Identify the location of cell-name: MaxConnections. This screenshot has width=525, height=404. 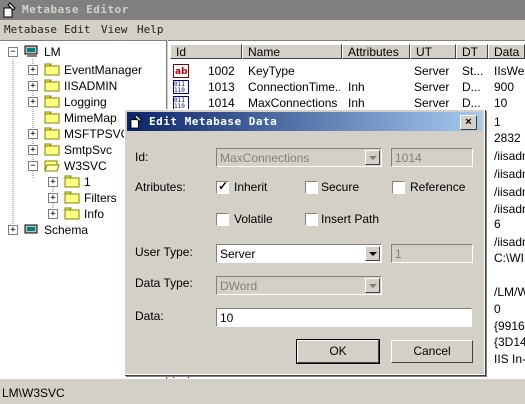
(293, 103).